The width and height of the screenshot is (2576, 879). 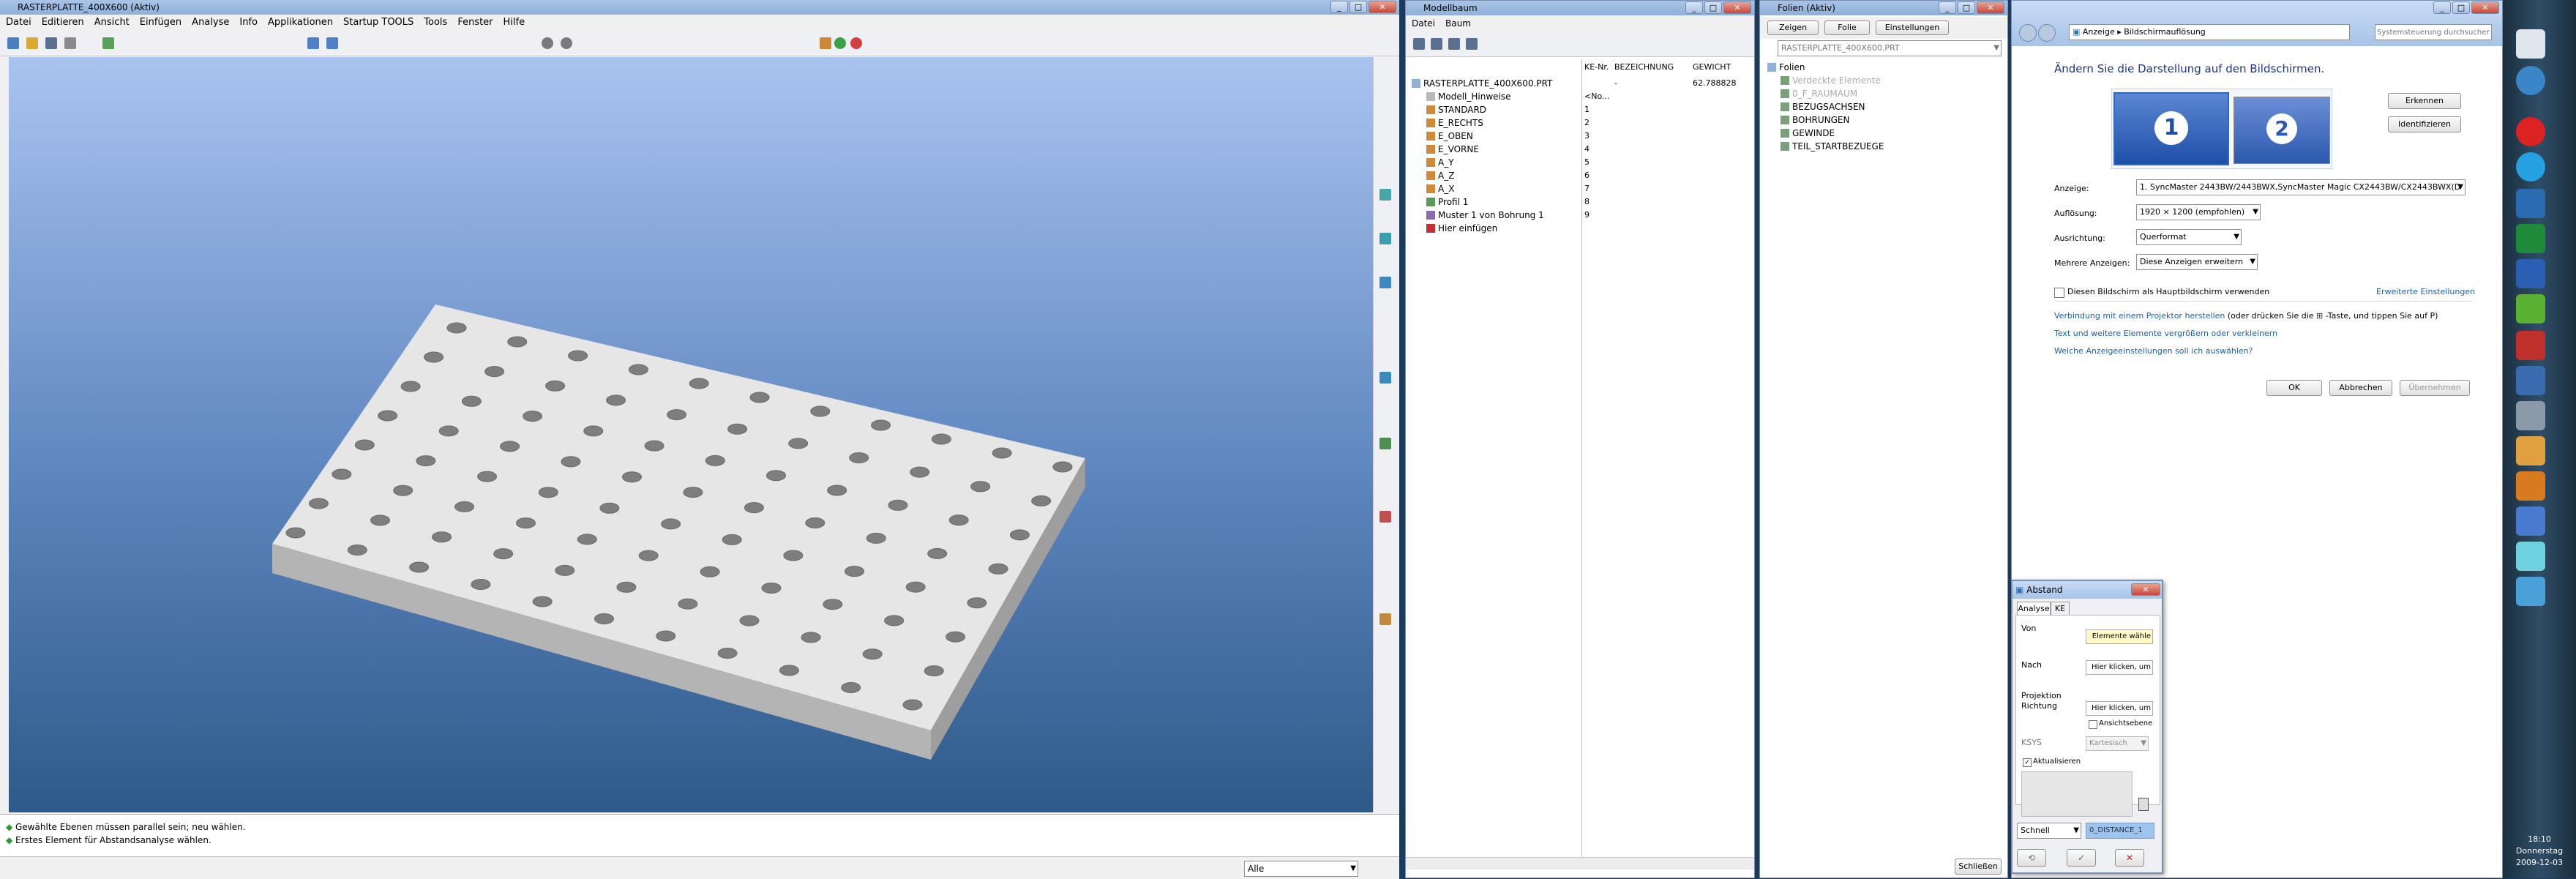 I want to click on revolve-icon, so click(x=1385, y=282).